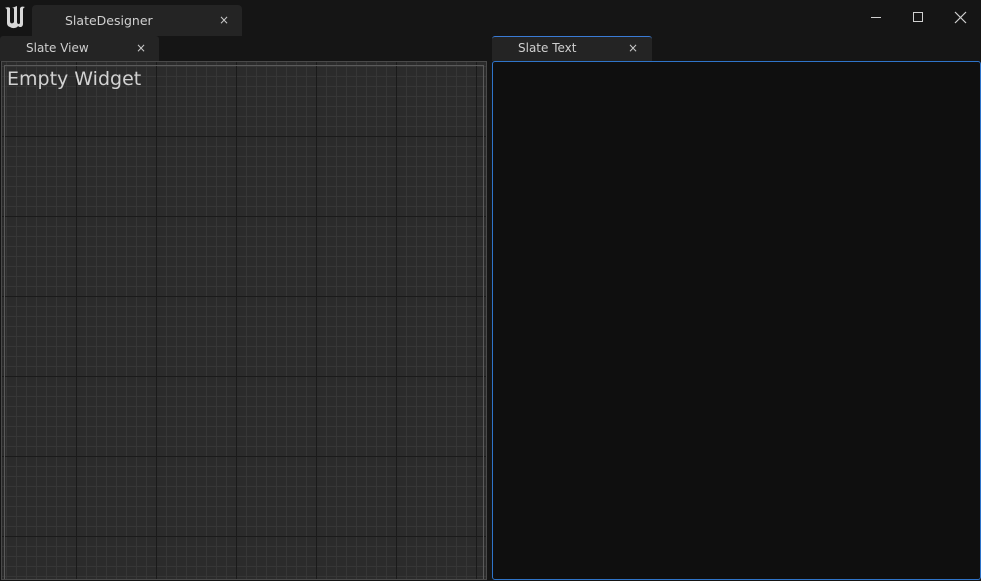 This screenshot has height=581, width=981. What do you see at coordinates (490, 18) in the screenshot?
I see `title-bar: SlateDesigner ×` at bounding box center [490, 18].